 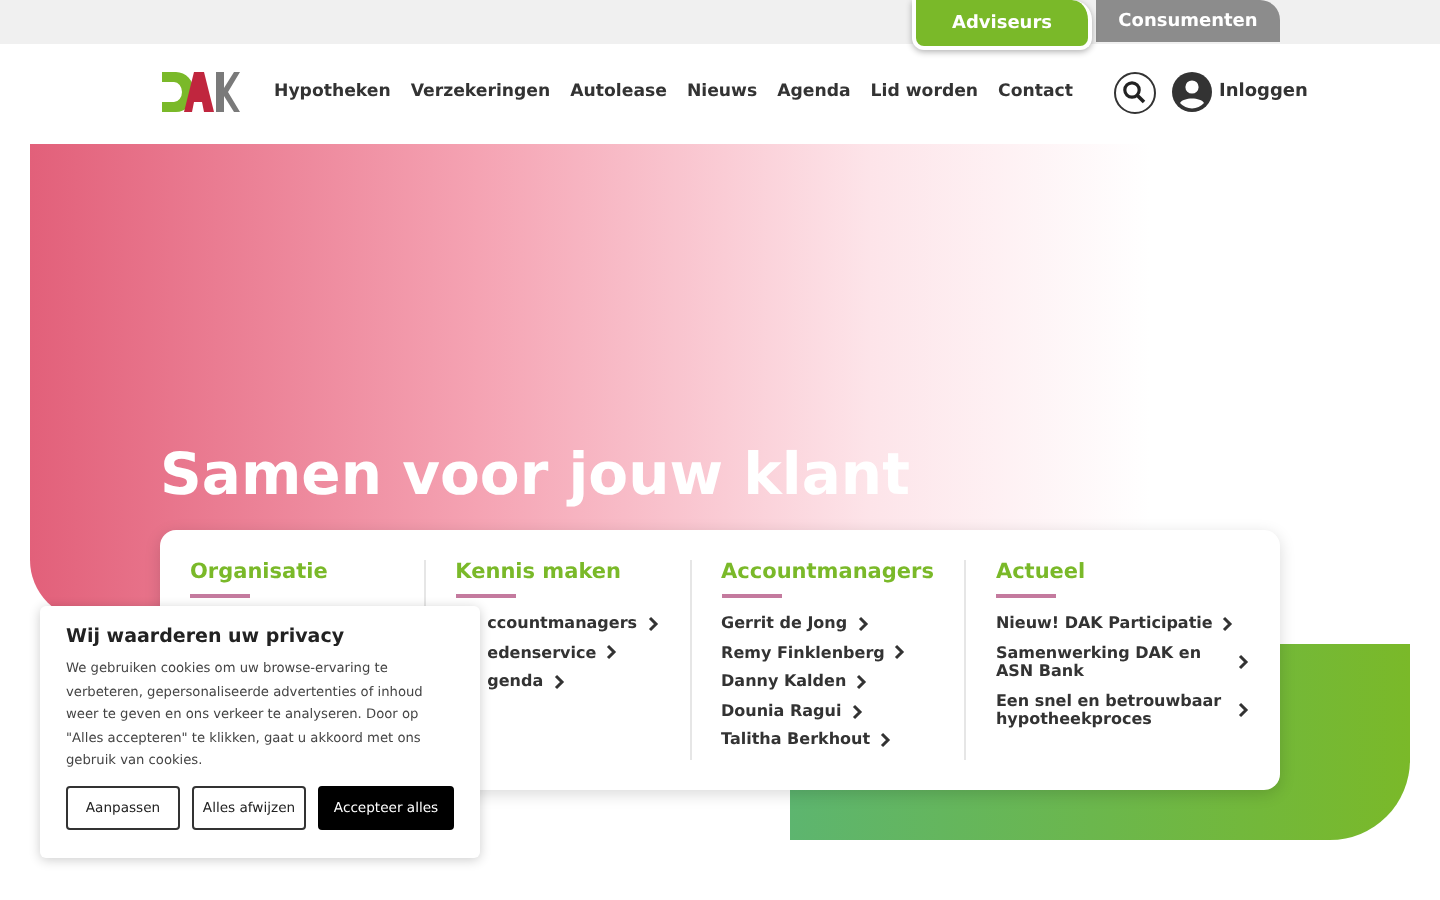 I want to click on column-title: Organisatie, so click(x=260, y=572).